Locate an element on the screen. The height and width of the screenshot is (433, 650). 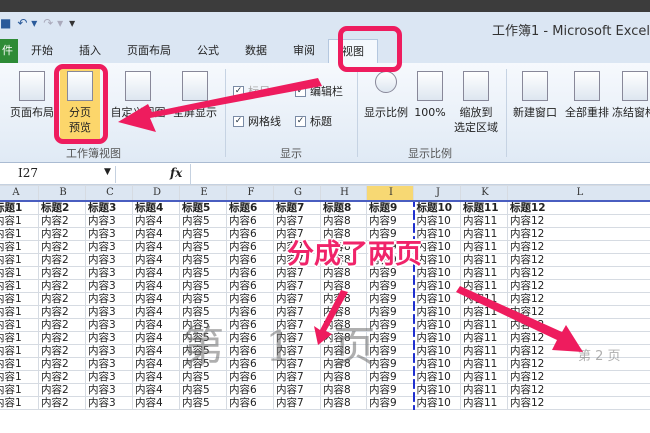
annotation-text: 分成了两页 is located at coordinates (354, 254).